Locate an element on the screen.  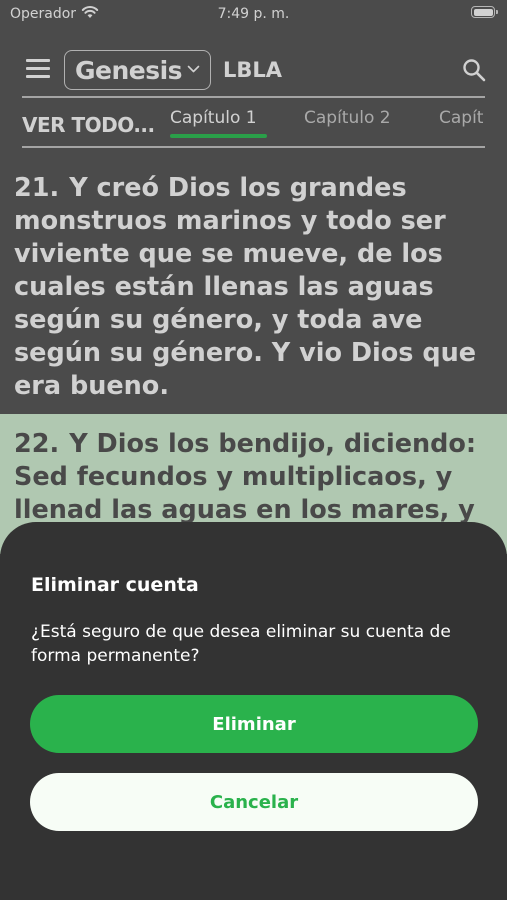
delete-button: Eliminar is located at coordinates (254, 724).